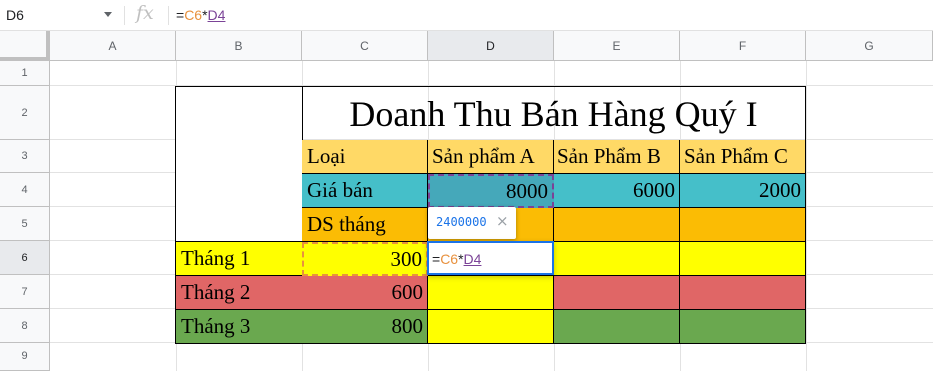  What do you see at coordinates (365, 46) in the screenshot?
I see `column-header-c: C` at bounding box center [365, 46].